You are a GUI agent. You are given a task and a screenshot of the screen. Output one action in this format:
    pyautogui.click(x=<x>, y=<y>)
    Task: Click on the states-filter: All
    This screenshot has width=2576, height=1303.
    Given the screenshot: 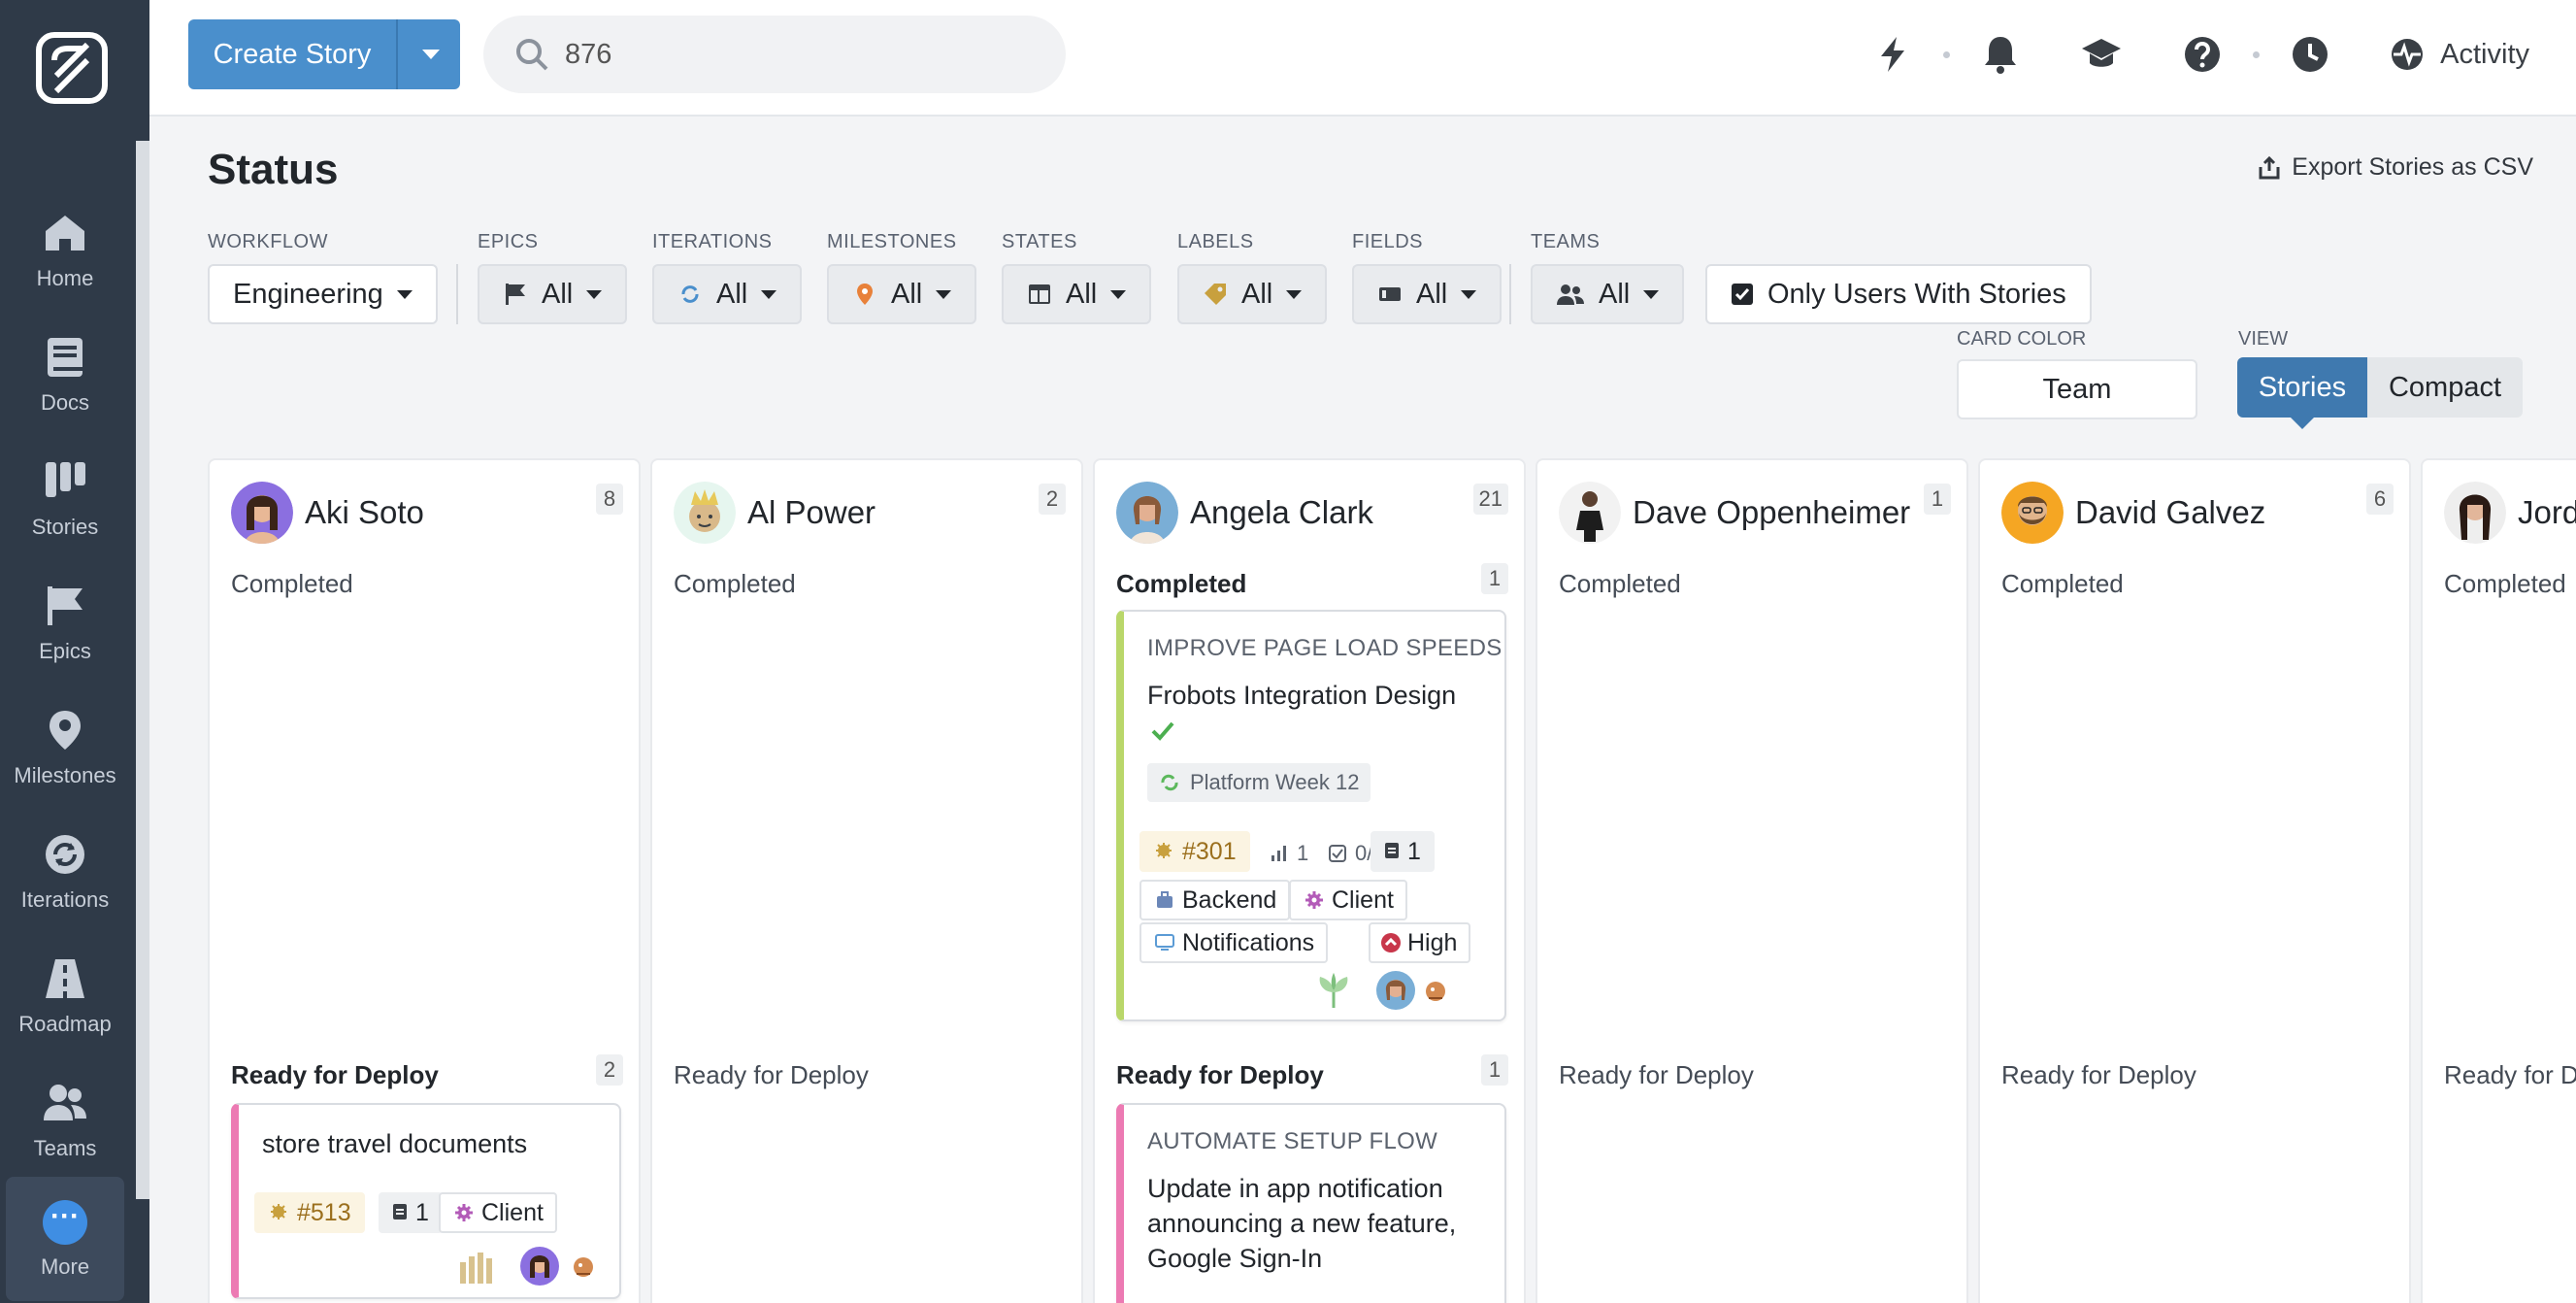 What is the action you would take?
    pyautogui.click(x=1077, y=294)
    